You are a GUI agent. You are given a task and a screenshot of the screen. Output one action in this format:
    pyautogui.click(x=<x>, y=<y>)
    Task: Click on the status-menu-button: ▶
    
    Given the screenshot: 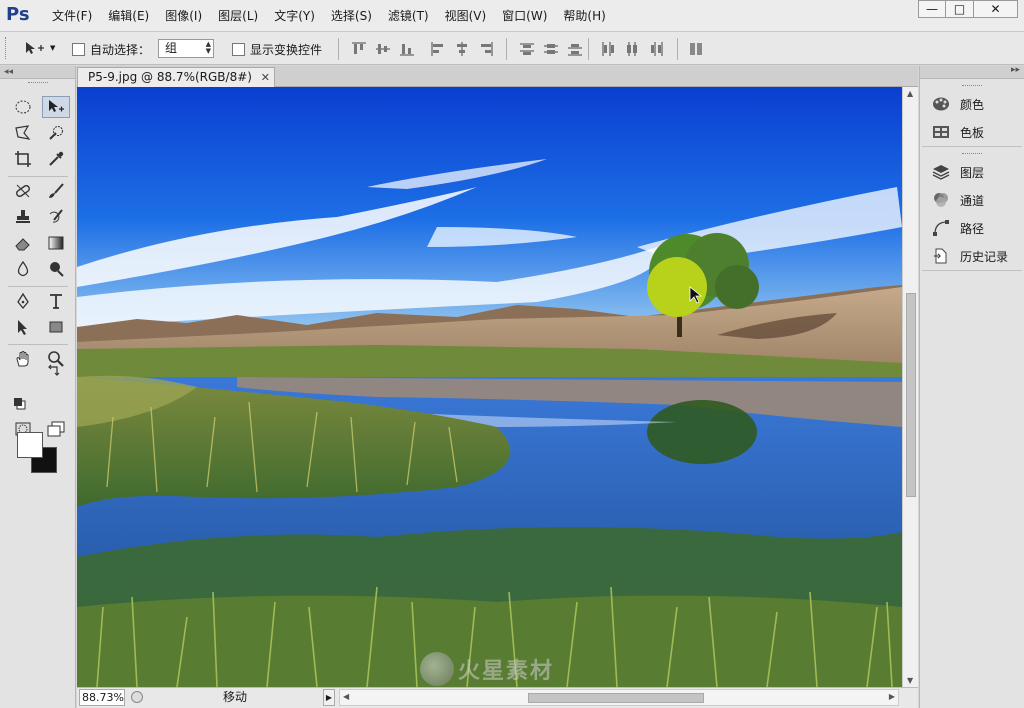 What is the action you would take?
    pyautogui.click(x=329, y=697)
    